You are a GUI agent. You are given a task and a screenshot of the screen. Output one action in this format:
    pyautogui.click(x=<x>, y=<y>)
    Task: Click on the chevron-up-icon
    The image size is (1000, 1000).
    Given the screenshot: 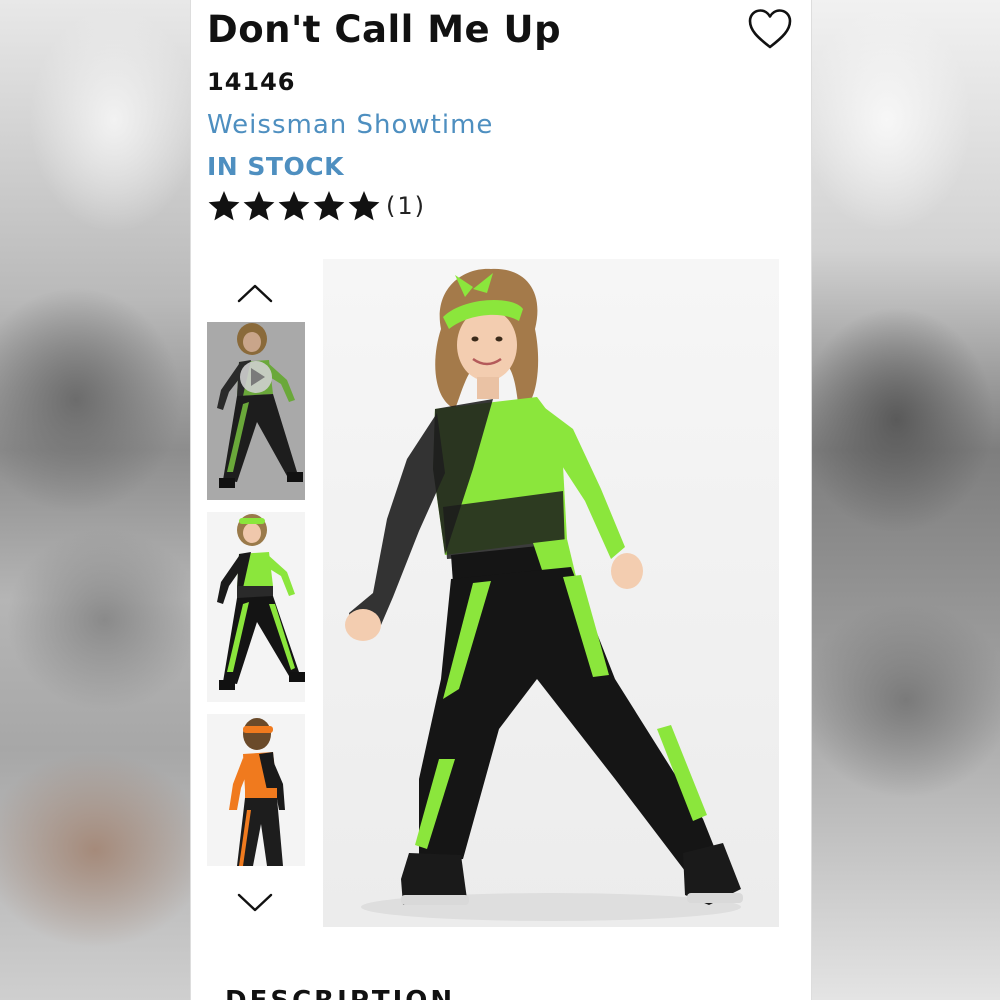 What is the action you would take?
    pyautogui.click(x=255, y=293)
    